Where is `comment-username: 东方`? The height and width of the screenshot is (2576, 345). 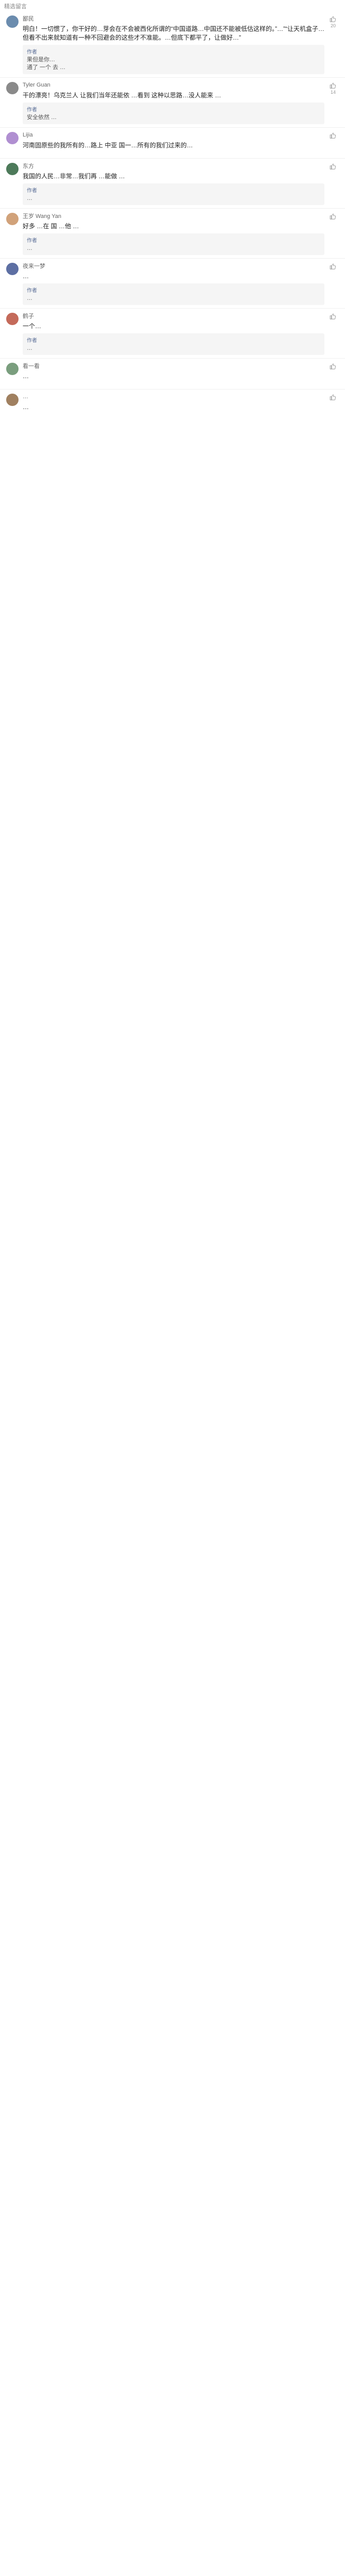 comment-username: 东方 is located at coordinates (29, 166).